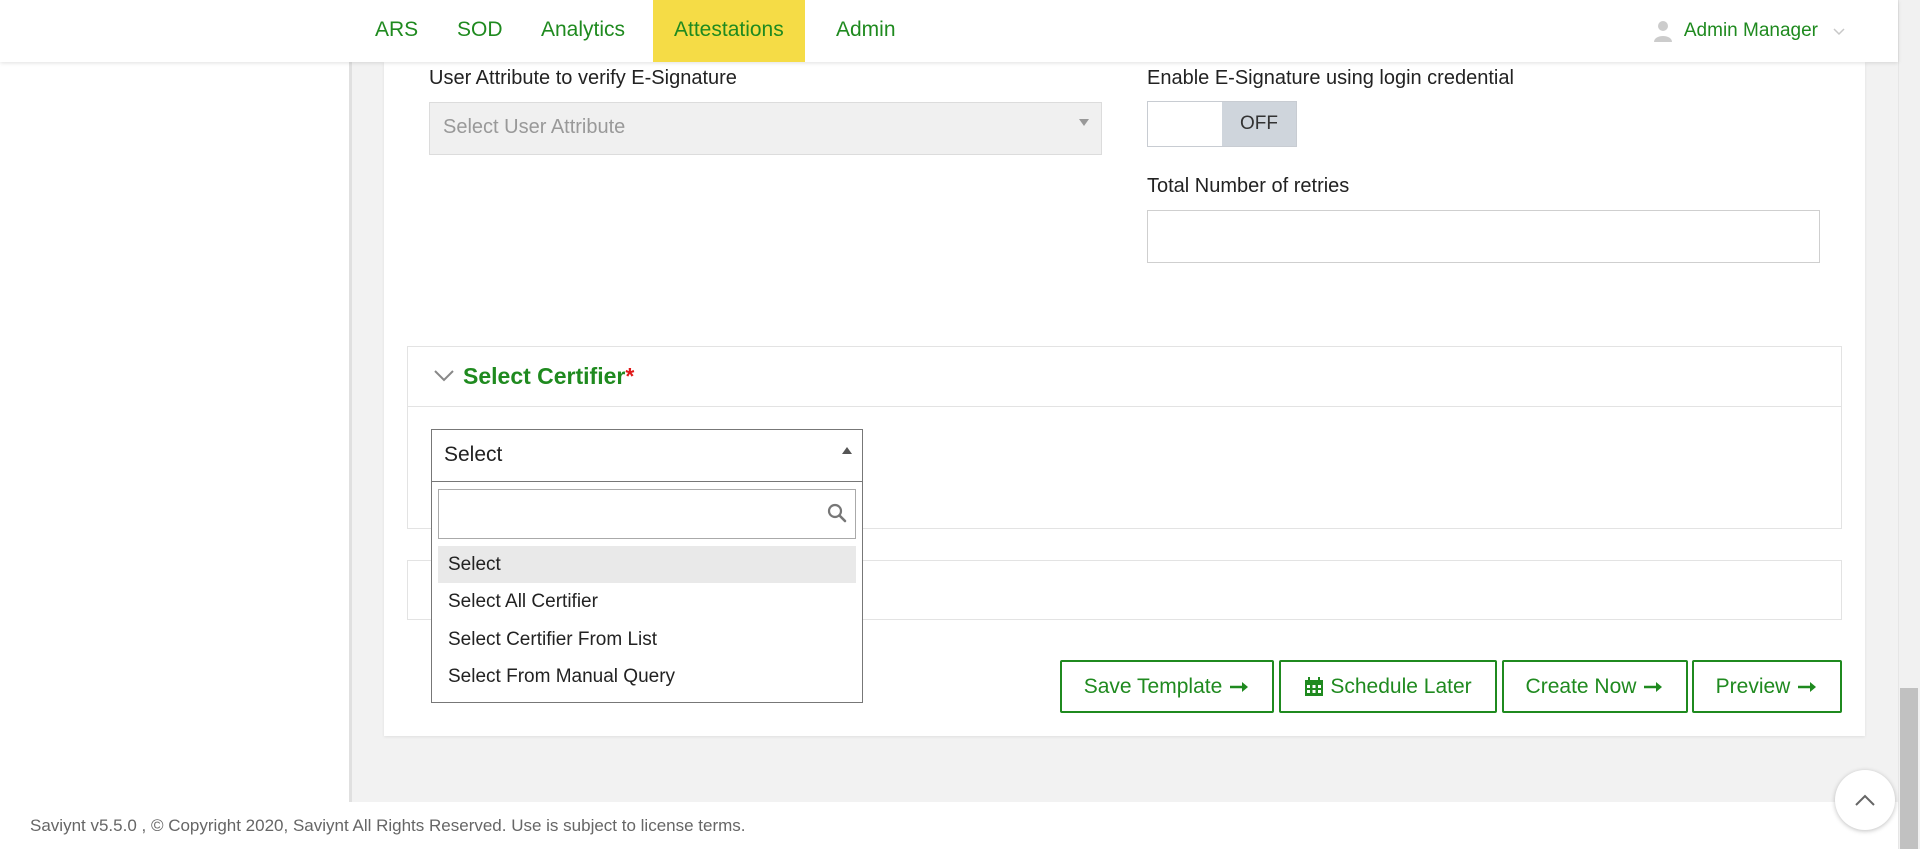 The width and height of the screenshot is (1920, 849). I want to click on user-name: Admin Manager, so click(1750, 30).